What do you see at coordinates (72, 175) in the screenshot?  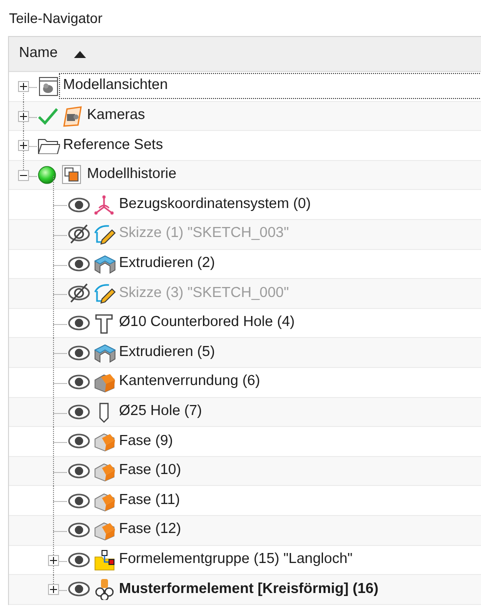 I see `history-icon` at bounding box center [72, 175].